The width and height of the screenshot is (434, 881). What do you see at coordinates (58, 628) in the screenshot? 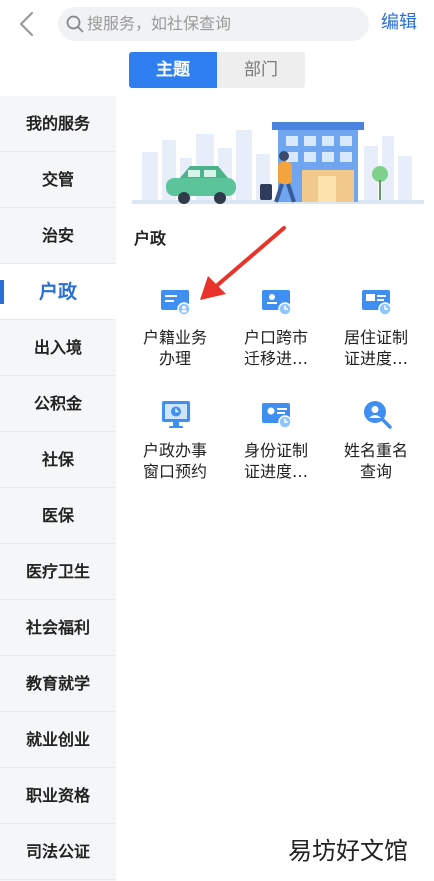
I see `sidebar-item-social-welfare: 社会福利` at bounding box center [58, 628].